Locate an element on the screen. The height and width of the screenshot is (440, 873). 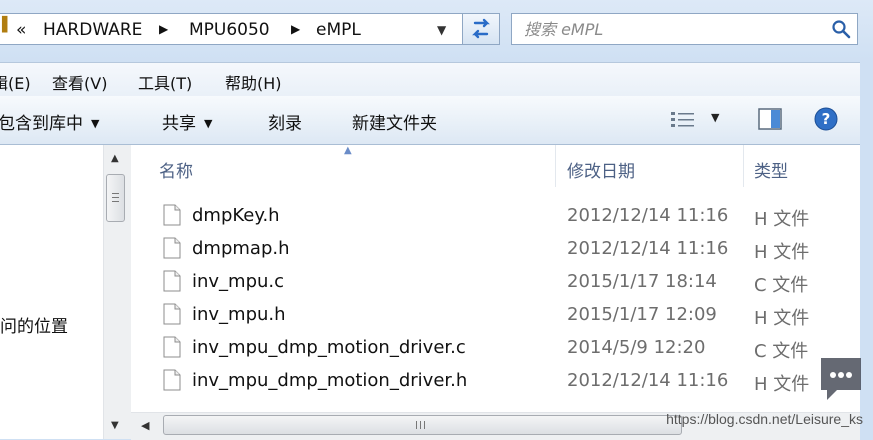
menu-bar: 辑(E) 查看(V) 工具(T) 帮助(H) is located at coordinates (430, 79).